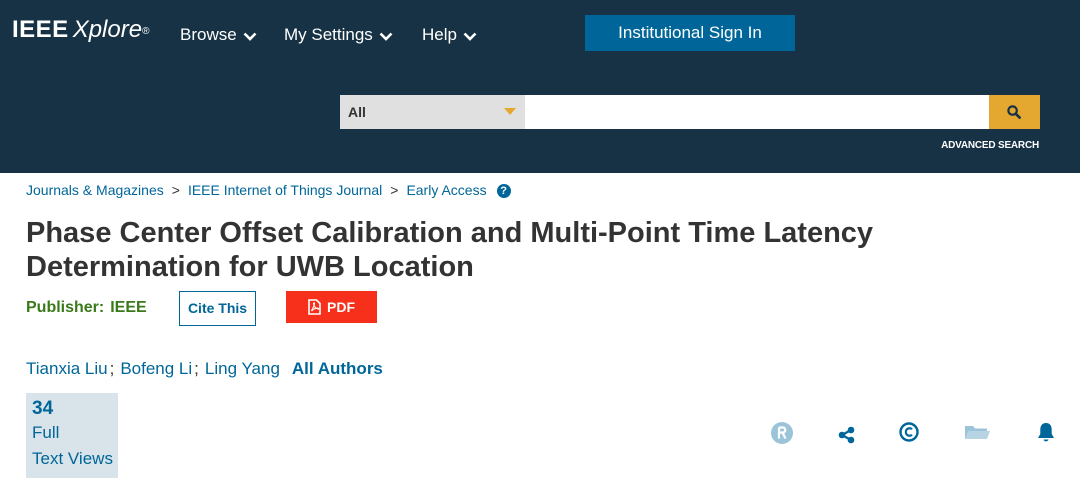 This screenshot has width=1080, height=499. Describe the element at coordinates (72, 458) in the screenshot. I see `views-label-line2: Text Views` at that location.